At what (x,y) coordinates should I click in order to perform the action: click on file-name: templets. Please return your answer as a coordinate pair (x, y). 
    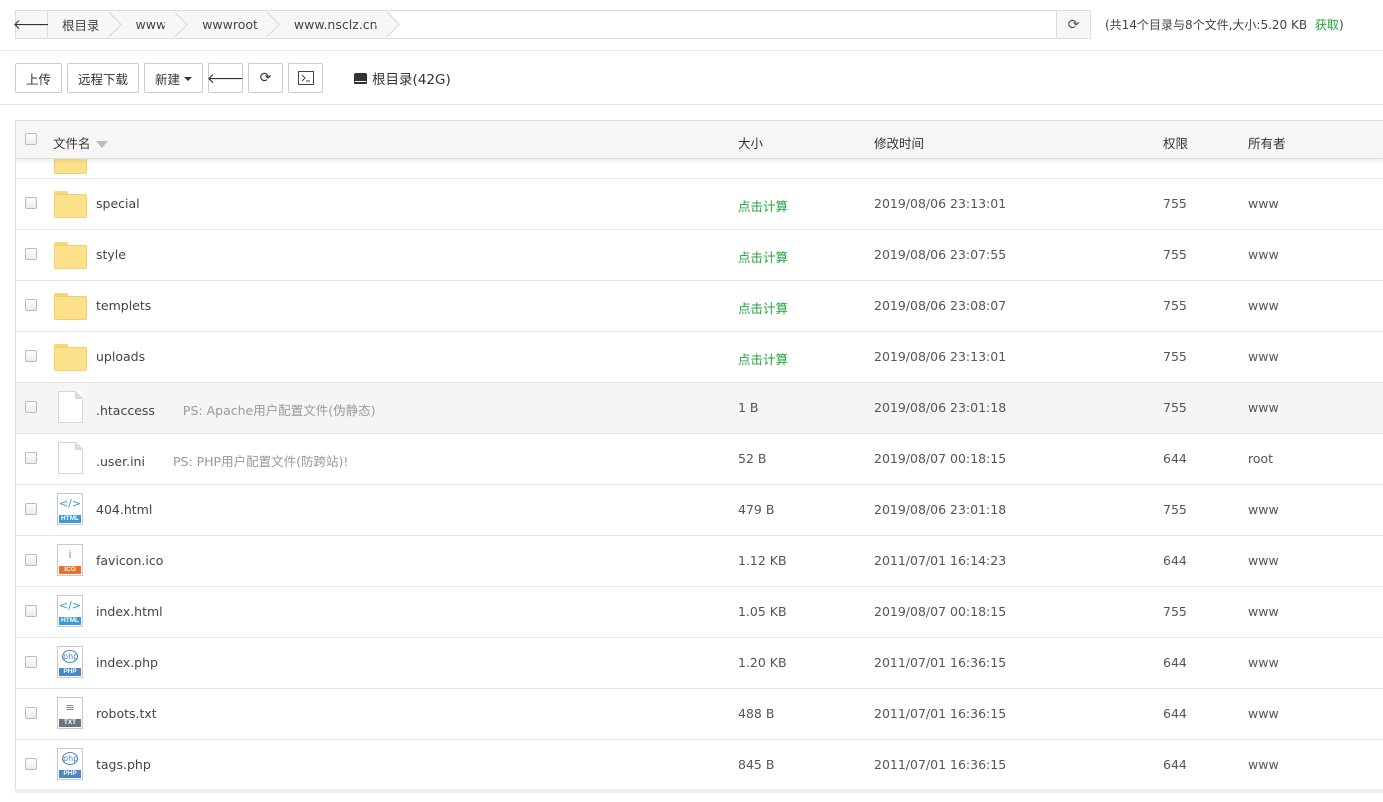
    Looking at the image, I should click on (123, 305).